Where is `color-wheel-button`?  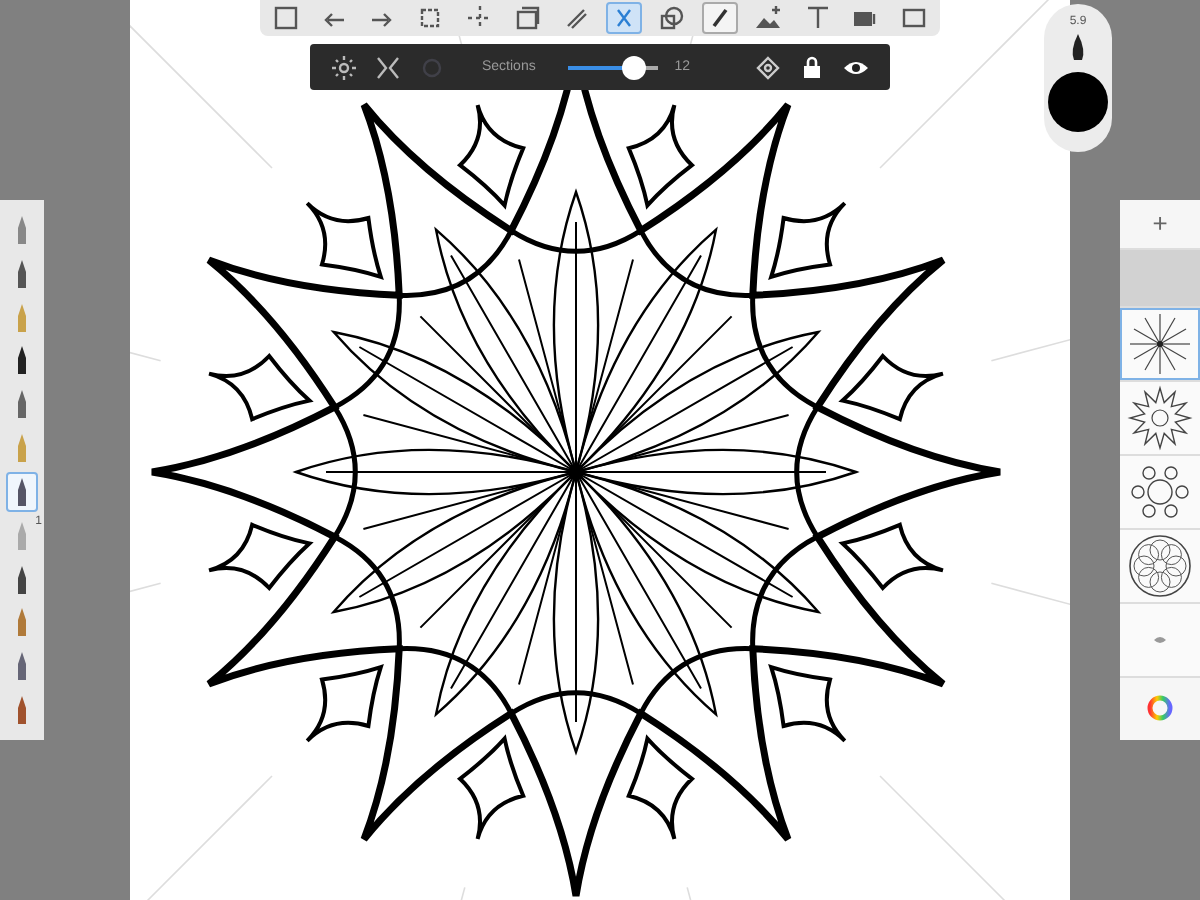
color-wheel-button is located at coordinates (1160, 709).